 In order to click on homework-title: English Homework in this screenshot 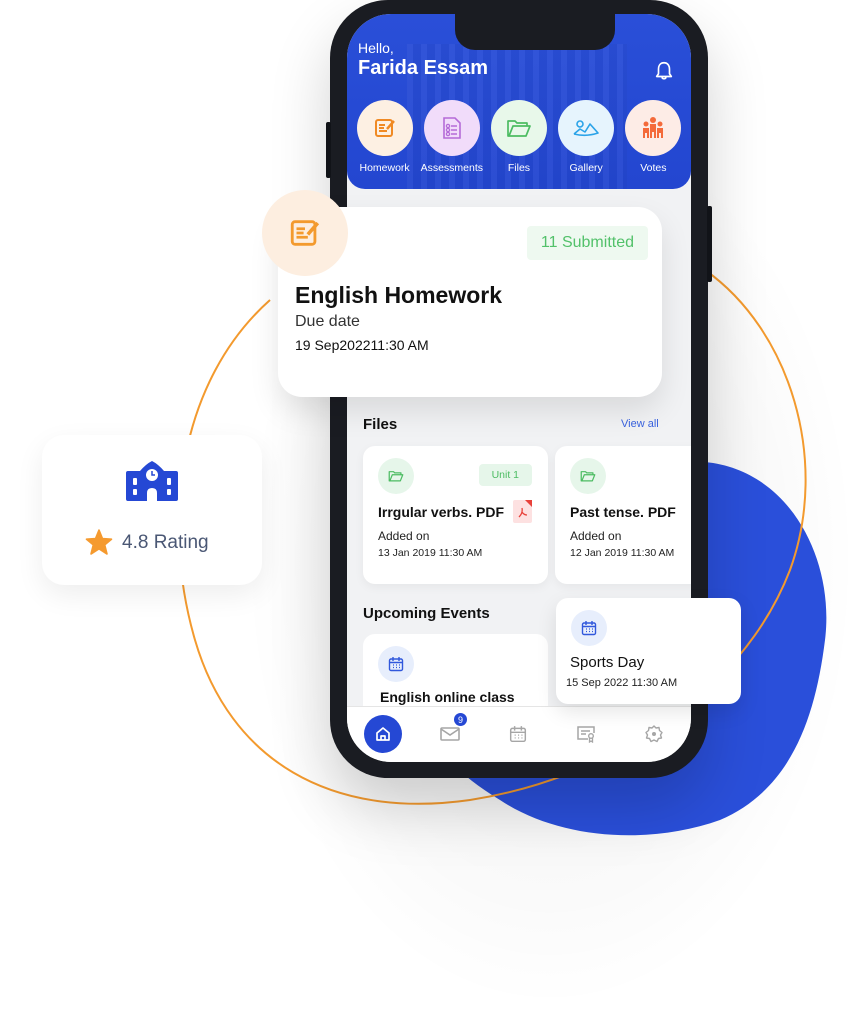, I will do `click(399, 295)`.